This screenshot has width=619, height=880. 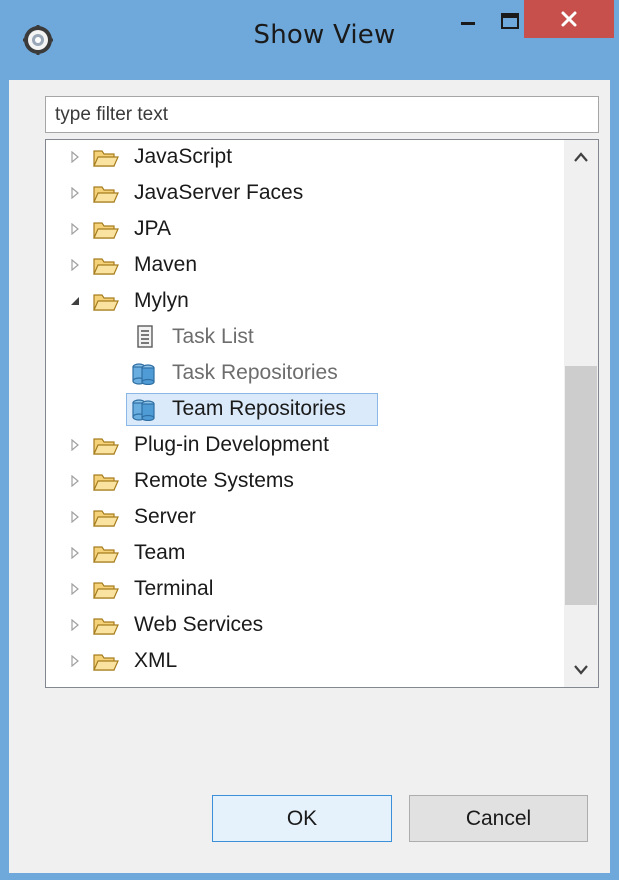 What do you see at coordinates (145, 336) in the screenshot?
I see `task-list-icon` at bounding box center [145, 336].